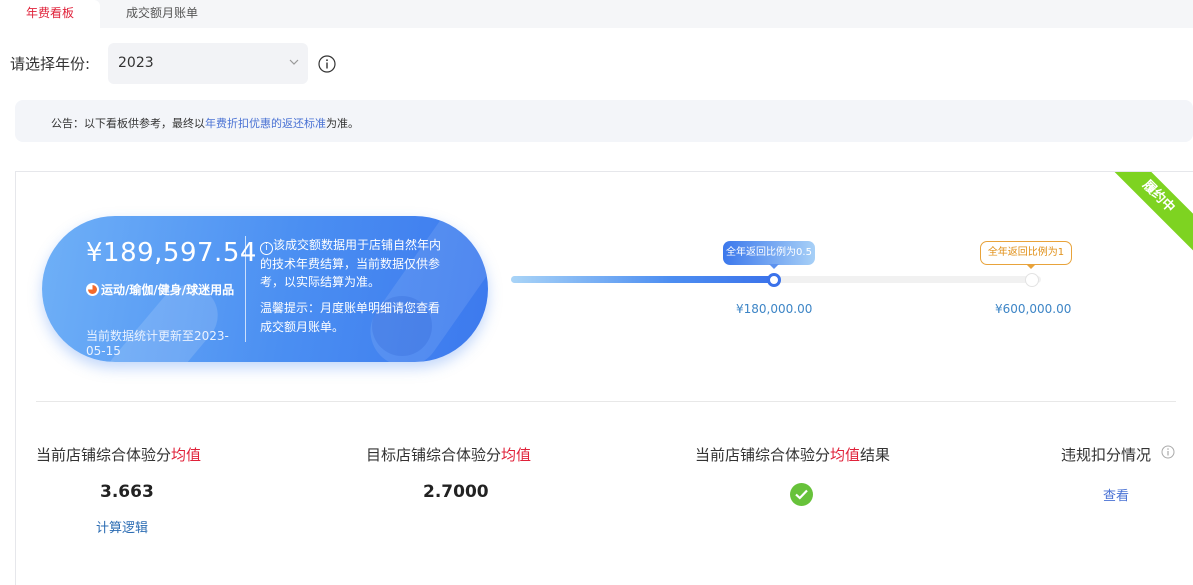 The image size is (1193, 585). I want to click on target-score-title: 目标店铺综合体验分均值, so click(449, 455).